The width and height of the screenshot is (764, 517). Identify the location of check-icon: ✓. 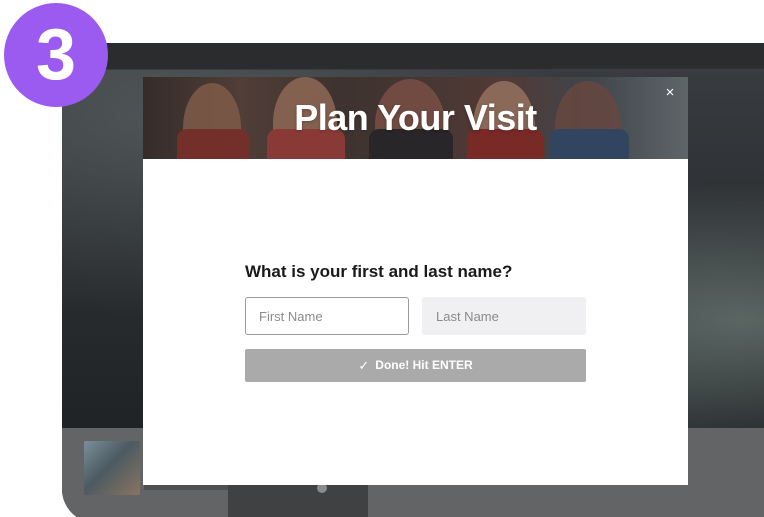
(364, 365).